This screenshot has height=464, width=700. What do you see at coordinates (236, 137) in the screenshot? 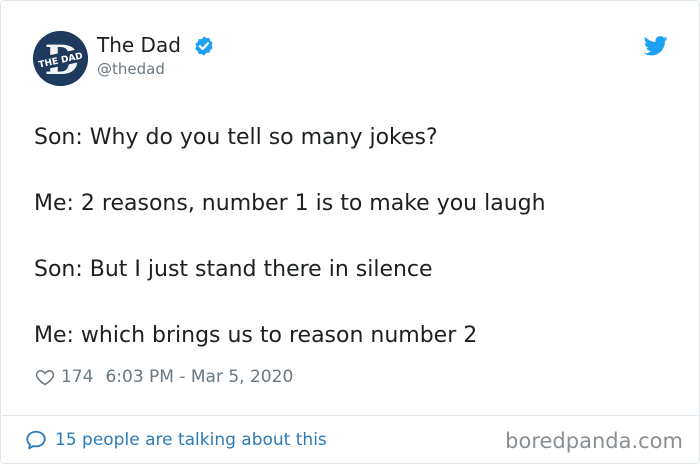
I see `tweet-text-line: Son: Why do you tell so many jokes?` at bounding box center [236, 137].